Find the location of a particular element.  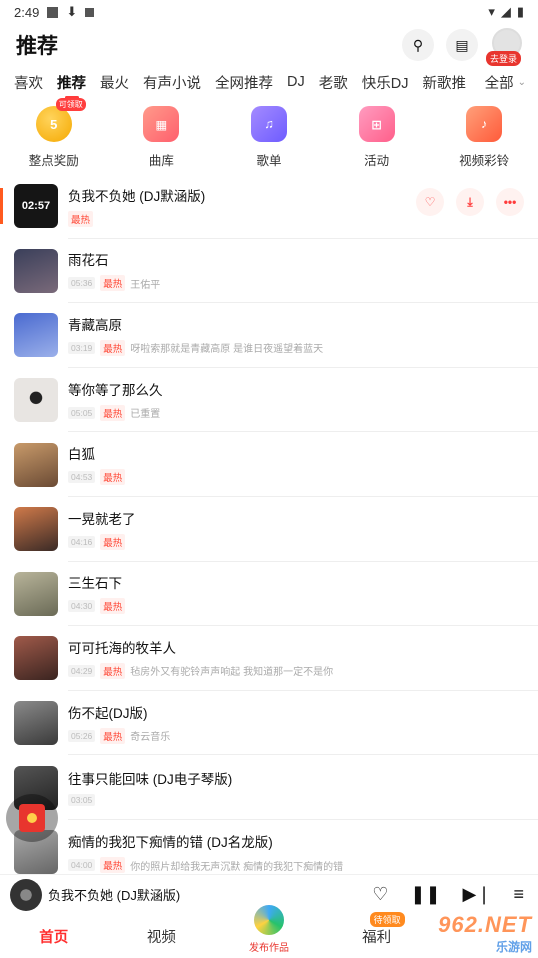

song-duration: 04:29 is located at coordinates (82, 670).